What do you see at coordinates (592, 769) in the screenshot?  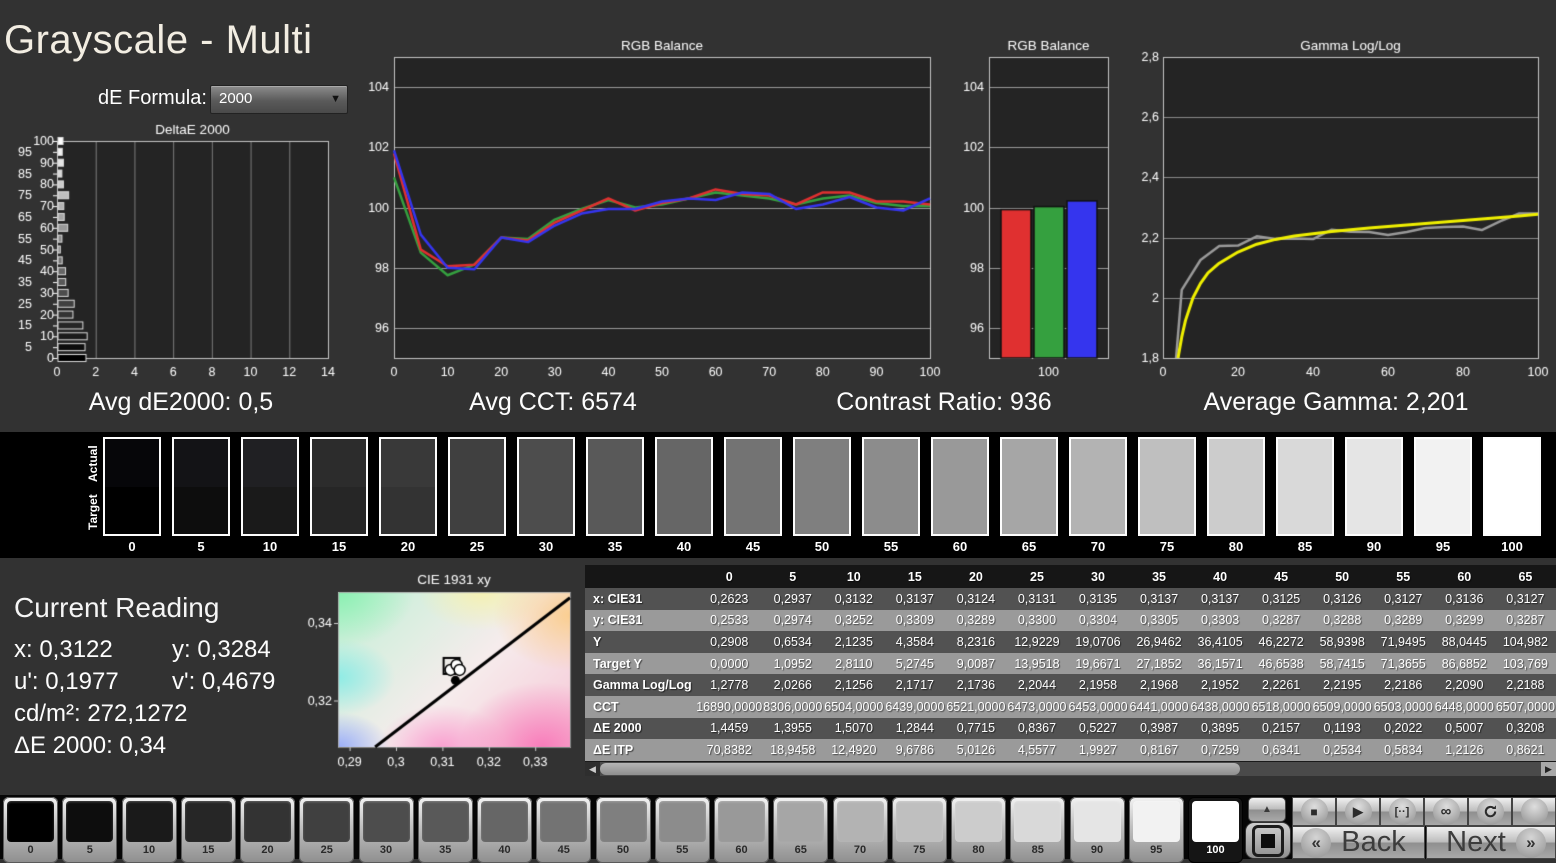 I see `scroll-left-icon: ◀` at bounding box center [592, 769].